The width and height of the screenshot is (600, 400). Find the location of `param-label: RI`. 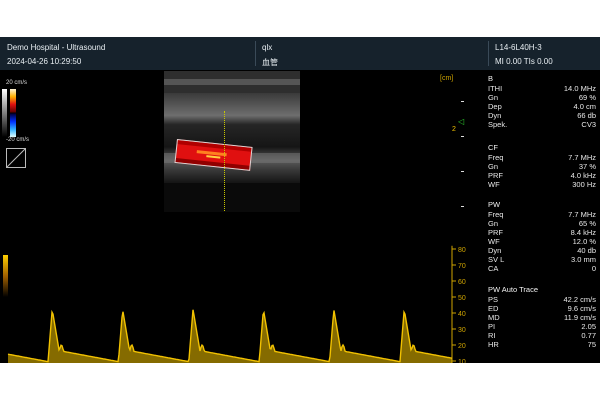

param-label: RI is located at coordinates (492, 335).